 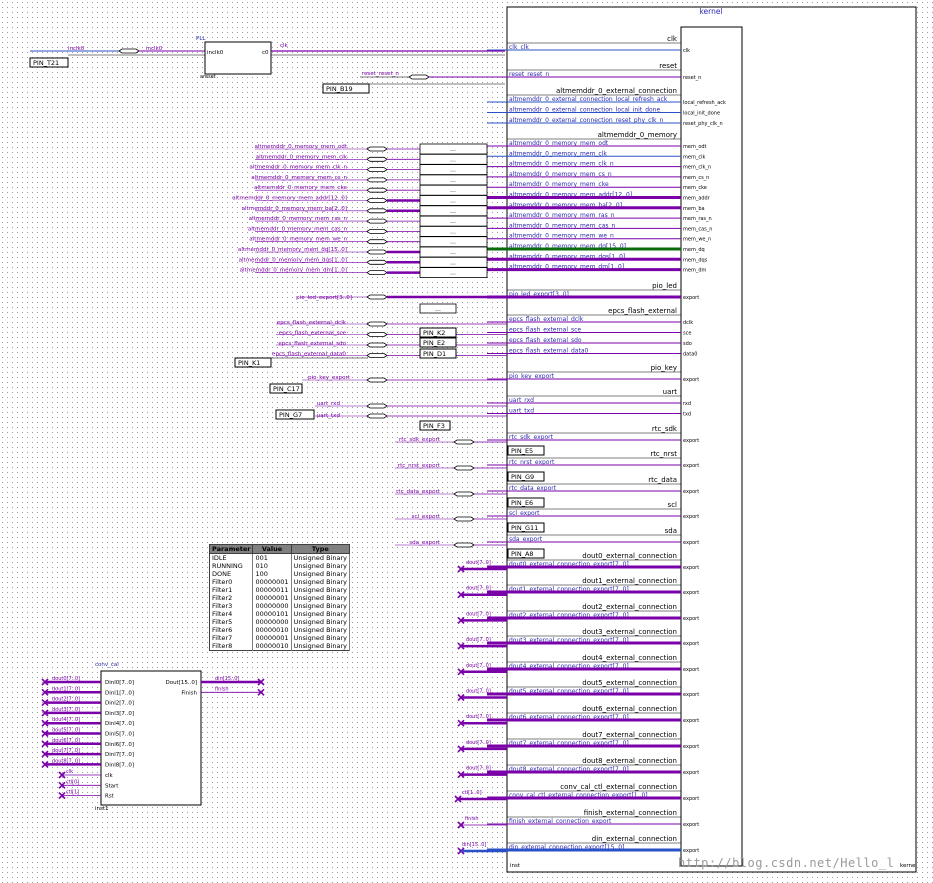 What do you see at coordinates (629, 683) in the screenshot?
I see `group-header-dout5_external_connection: dout5_external_connection` at bounding box center [629, 683].